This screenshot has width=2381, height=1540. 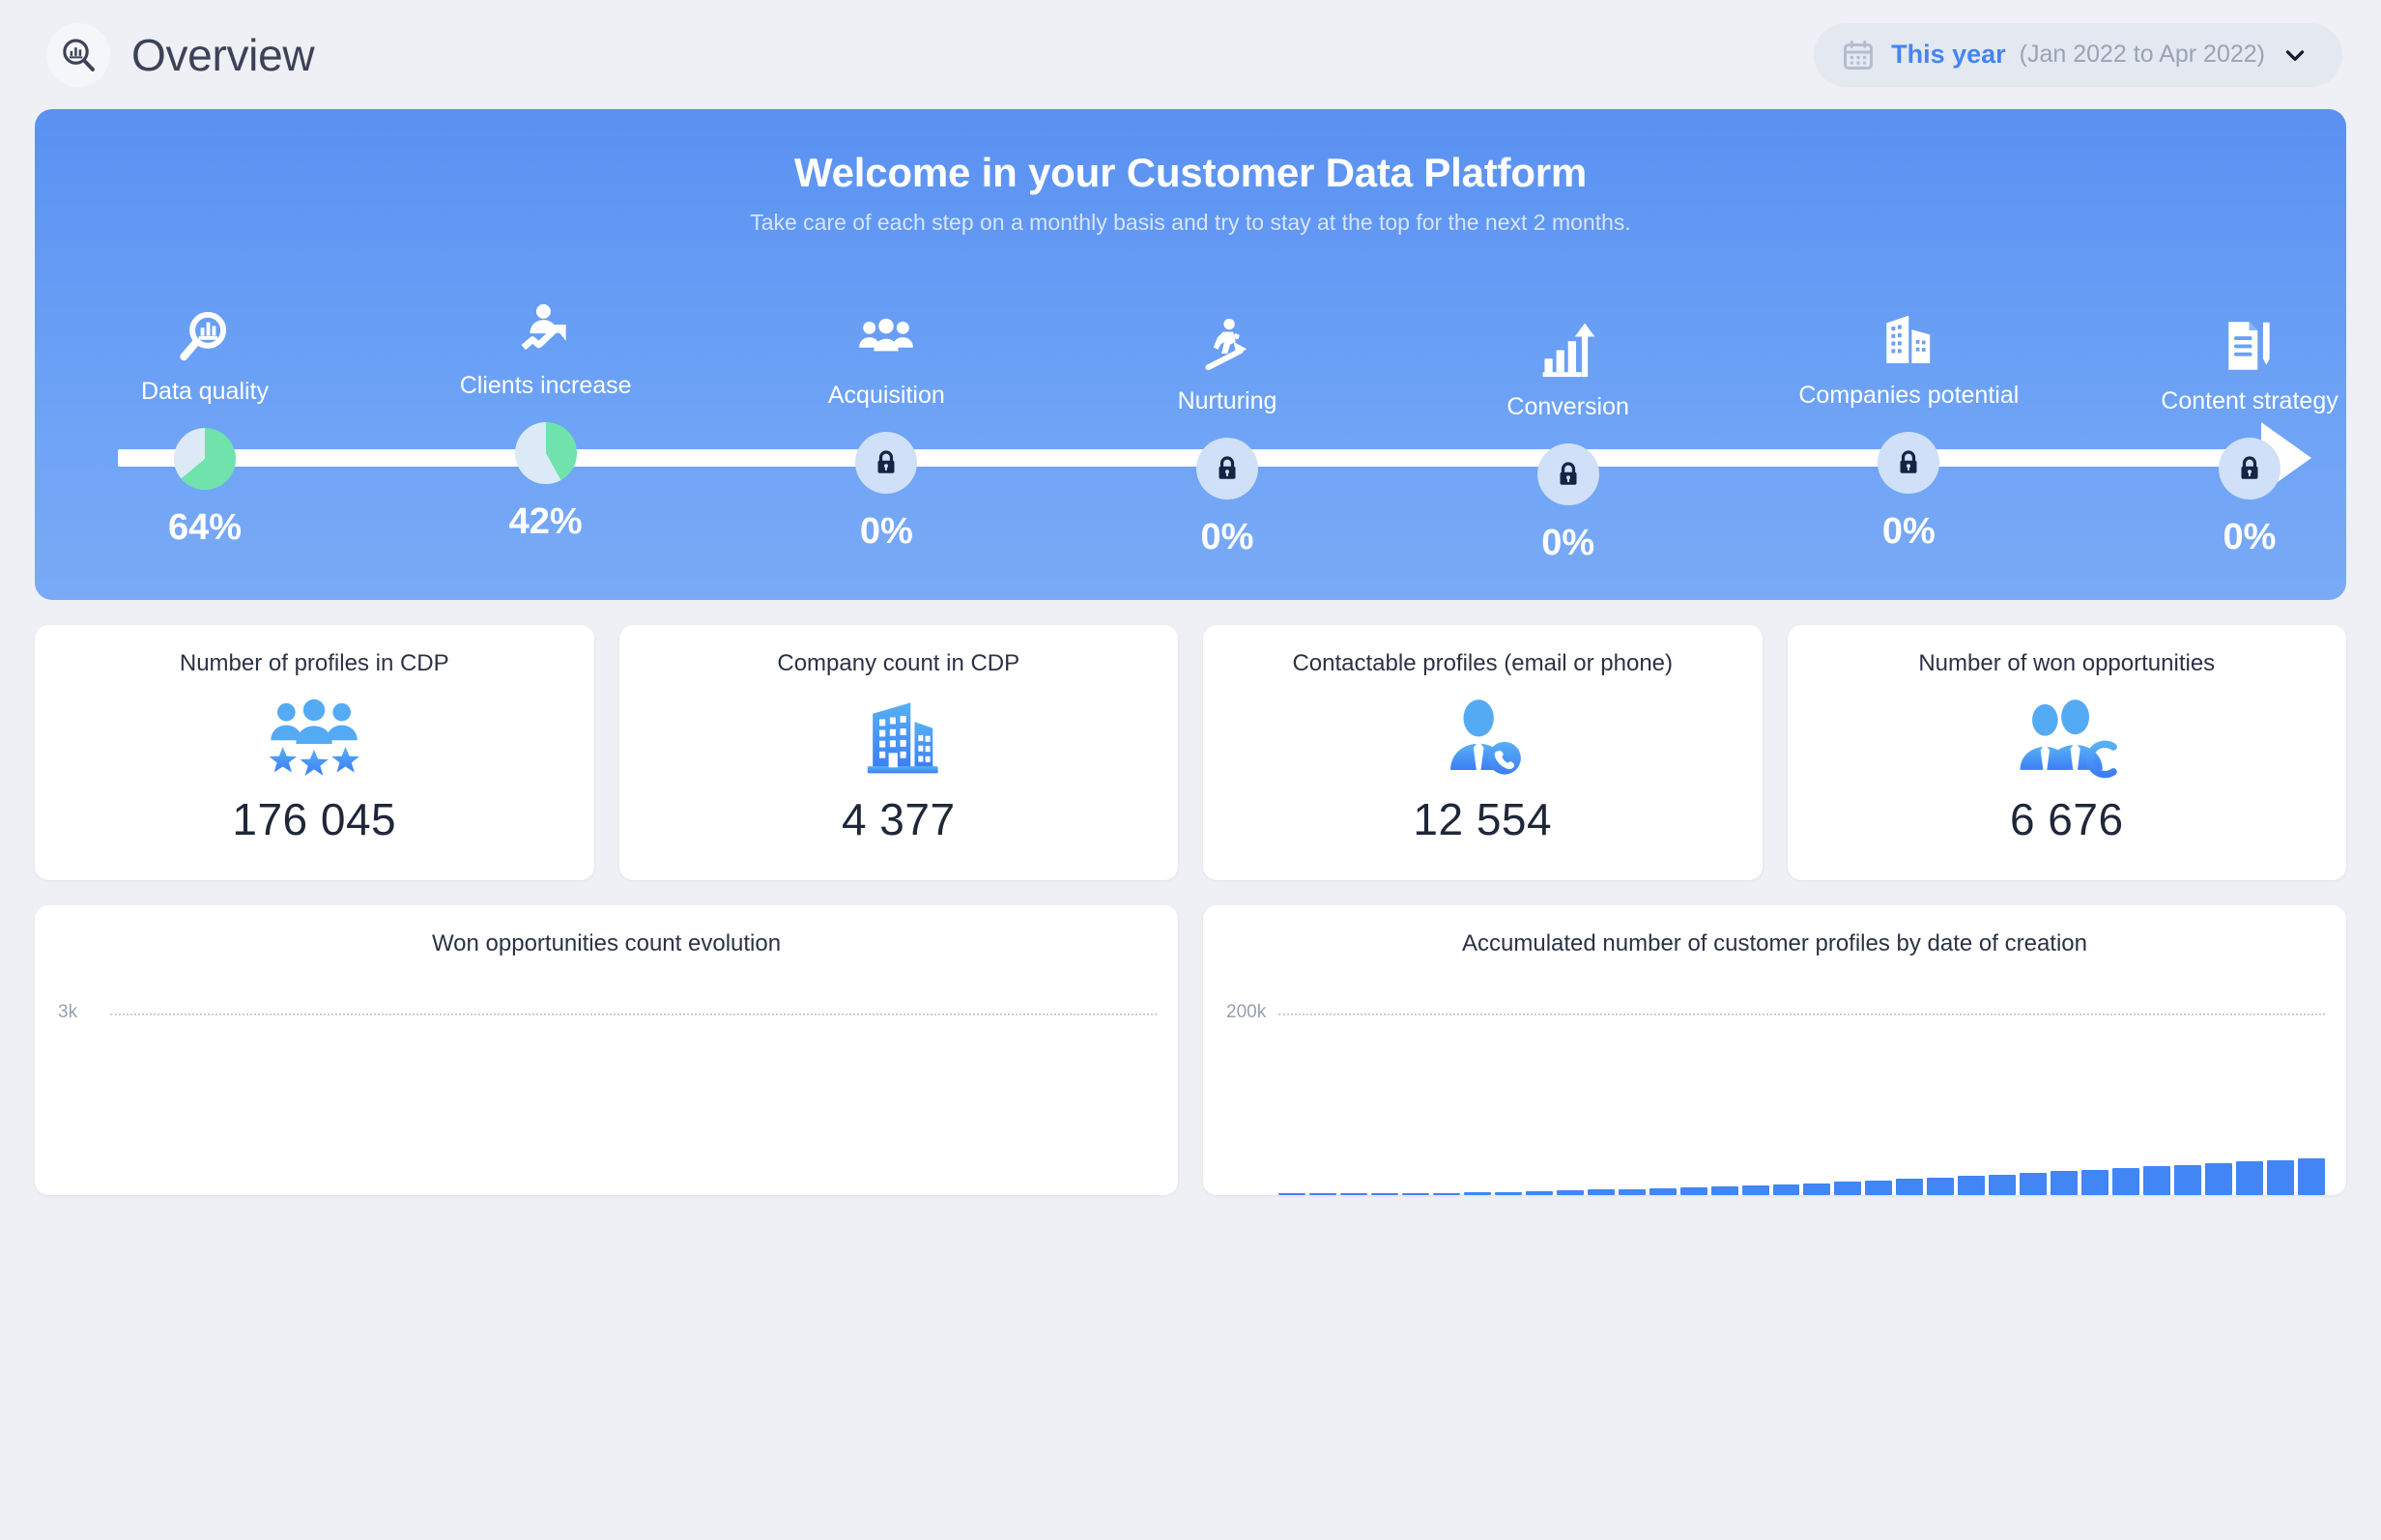 I want to click on step-label: Content strategy, so click(x=2249, y=400).